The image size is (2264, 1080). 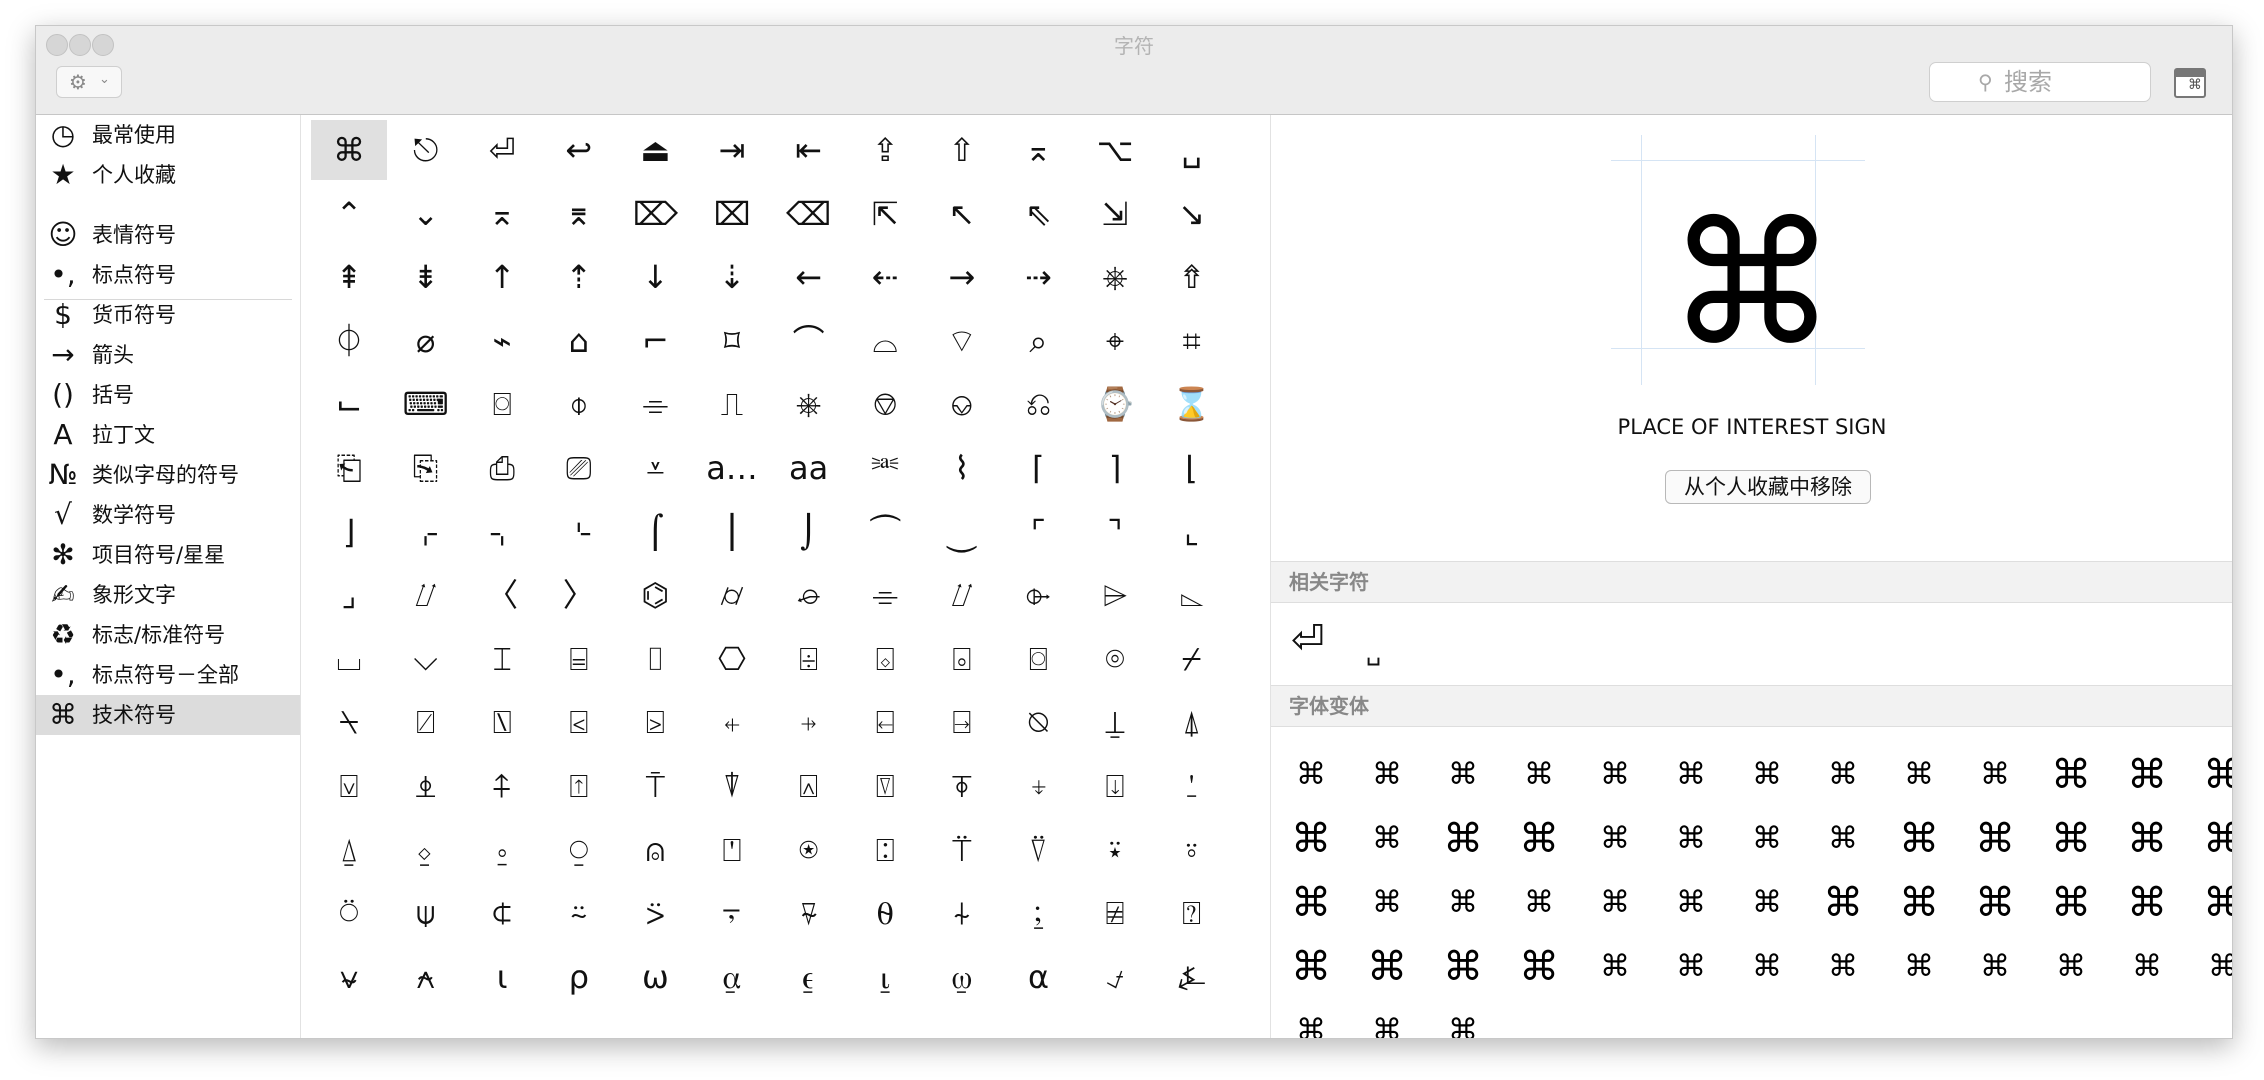 I want to click on character-cell: ⍝, so click(x=655, y=850).